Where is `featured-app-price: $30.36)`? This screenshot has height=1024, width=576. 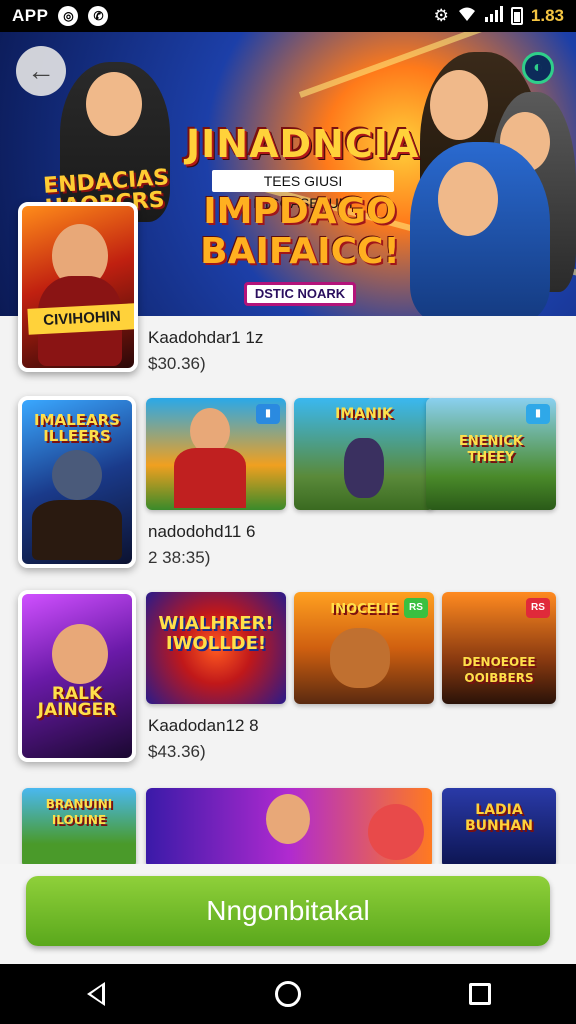 featured-app-price: $30.36) is located at coordinates (177, 363).